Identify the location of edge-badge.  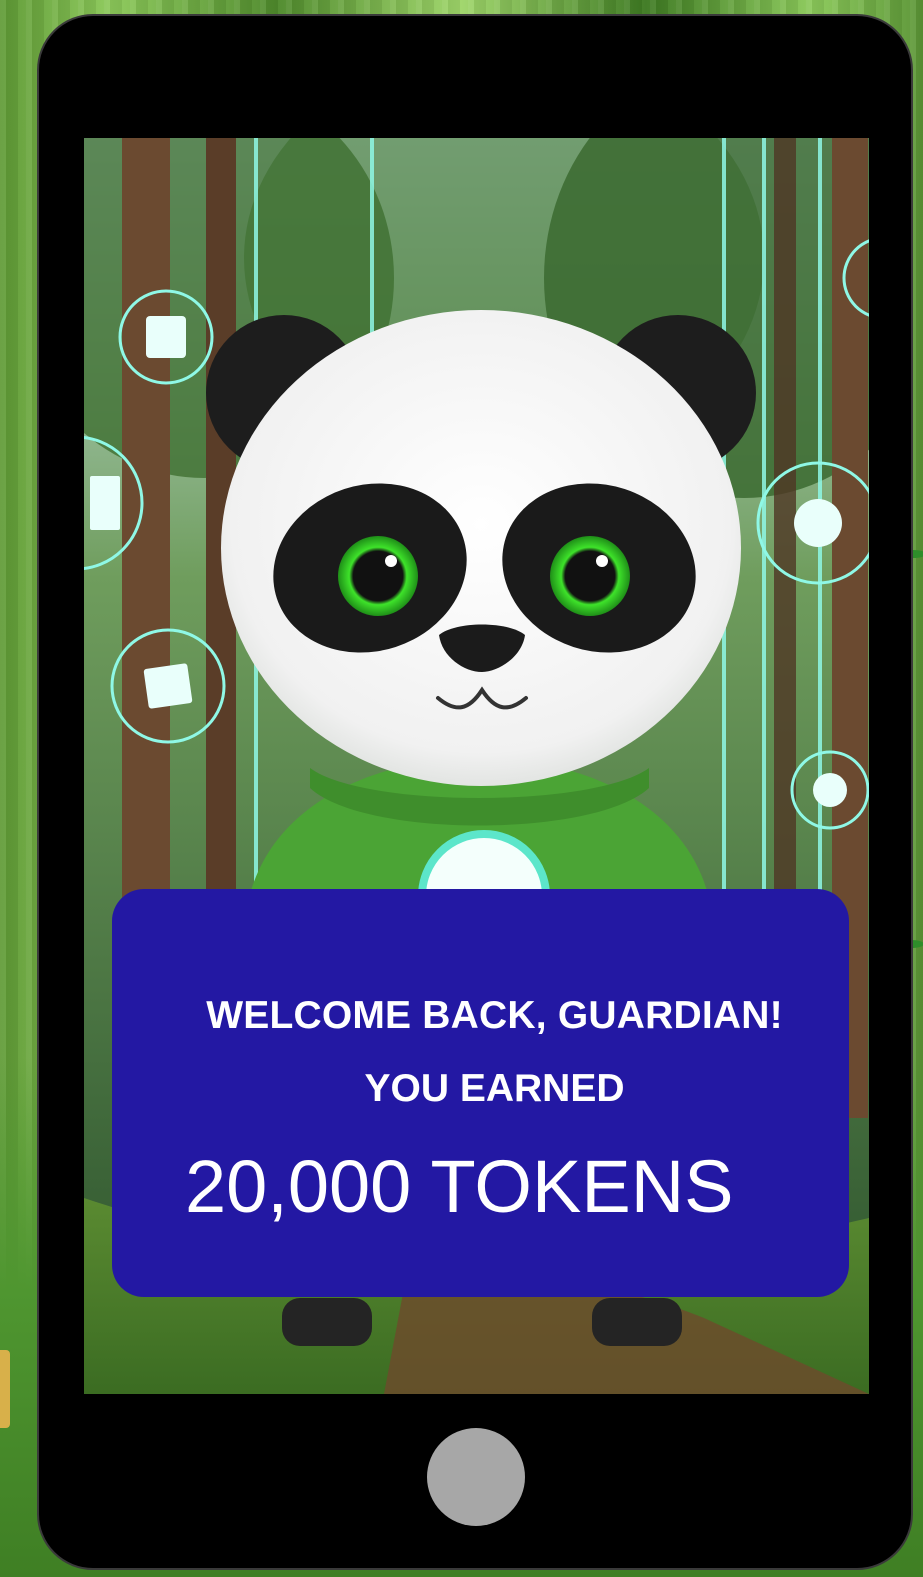
(5, 1389).